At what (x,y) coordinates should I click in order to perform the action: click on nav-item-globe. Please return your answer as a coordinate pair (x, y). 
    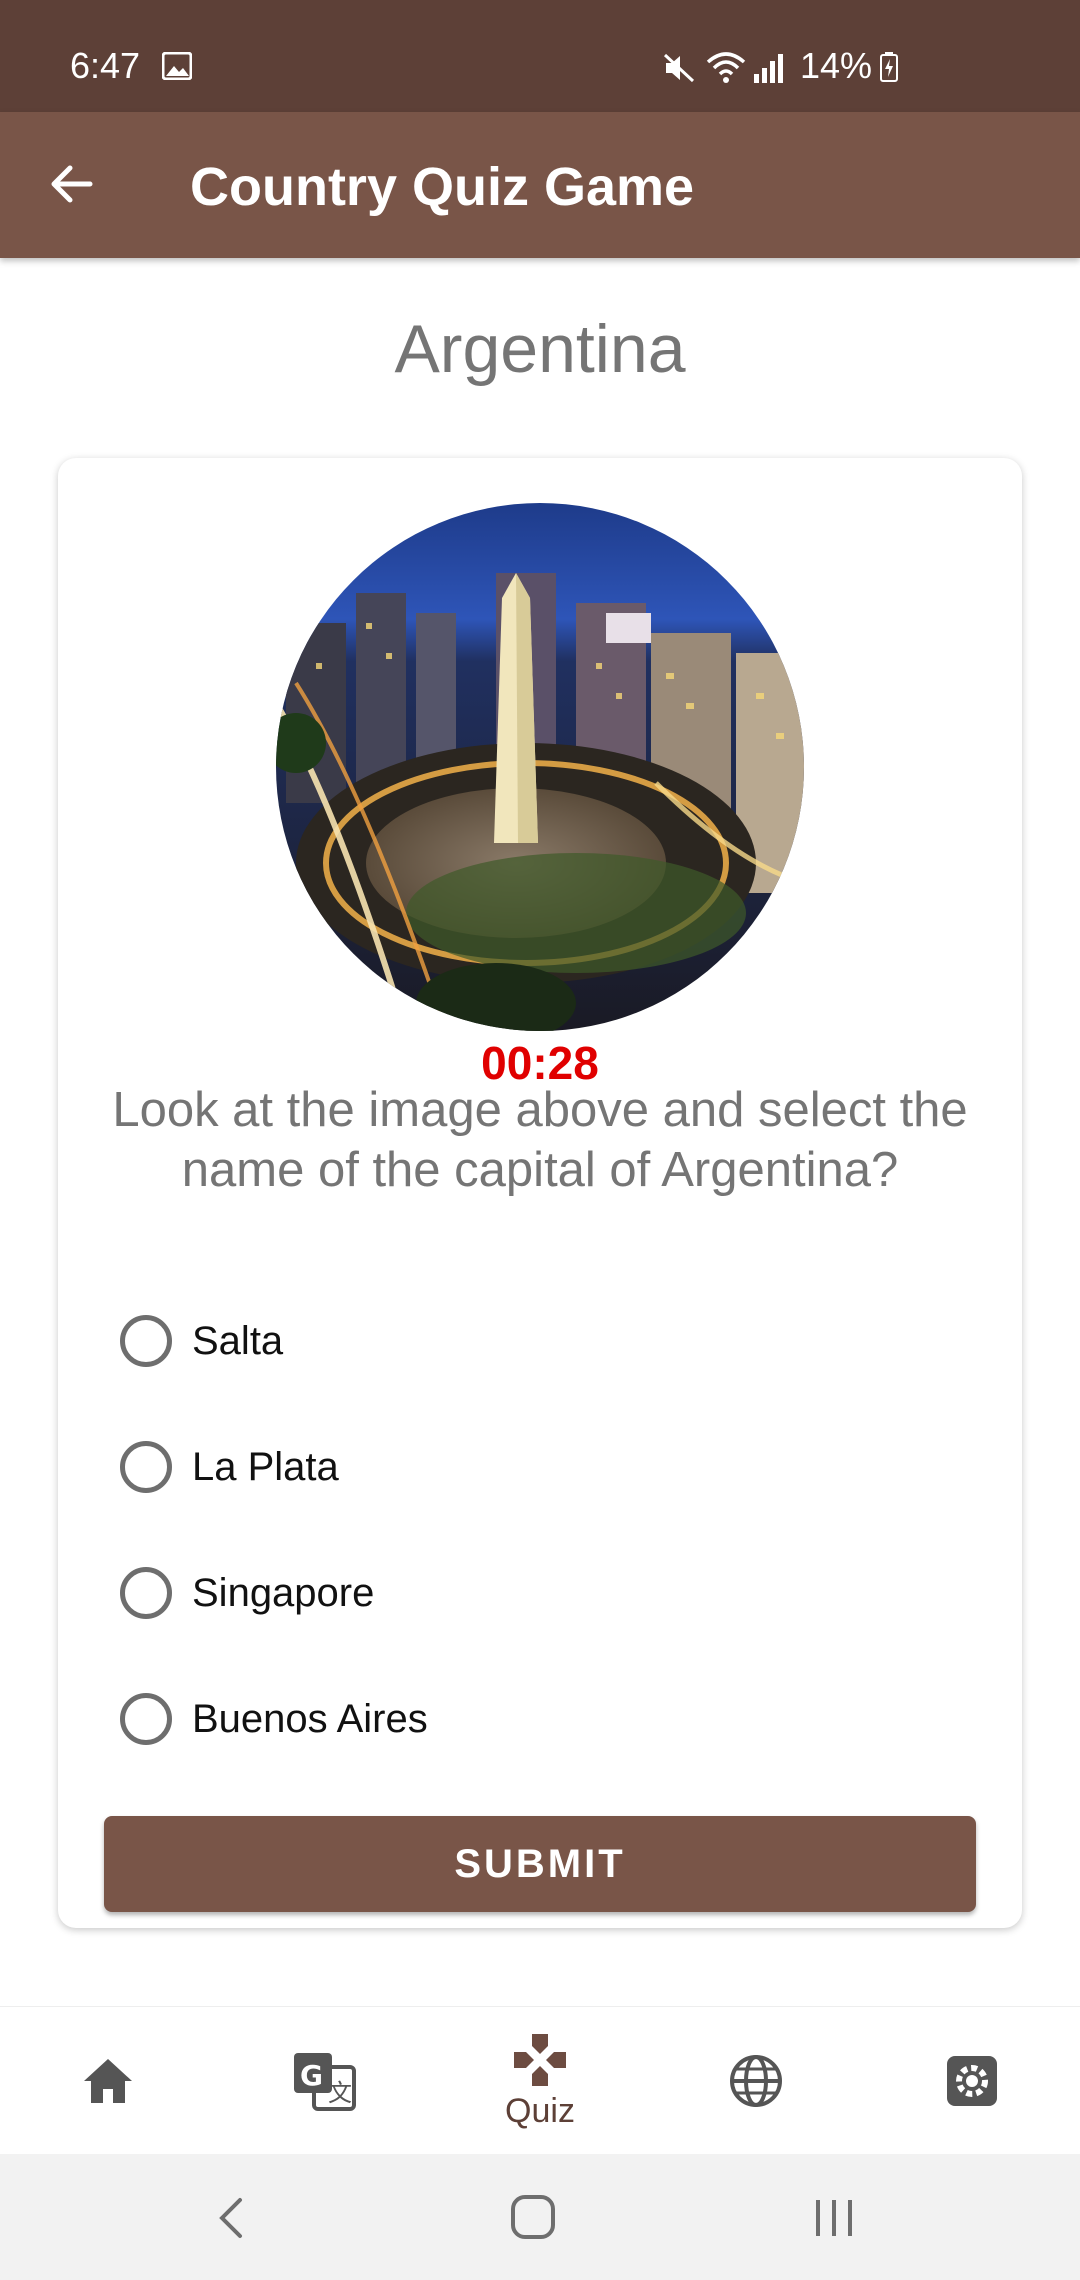
    Looking at the image, I should click on (756, 2081).